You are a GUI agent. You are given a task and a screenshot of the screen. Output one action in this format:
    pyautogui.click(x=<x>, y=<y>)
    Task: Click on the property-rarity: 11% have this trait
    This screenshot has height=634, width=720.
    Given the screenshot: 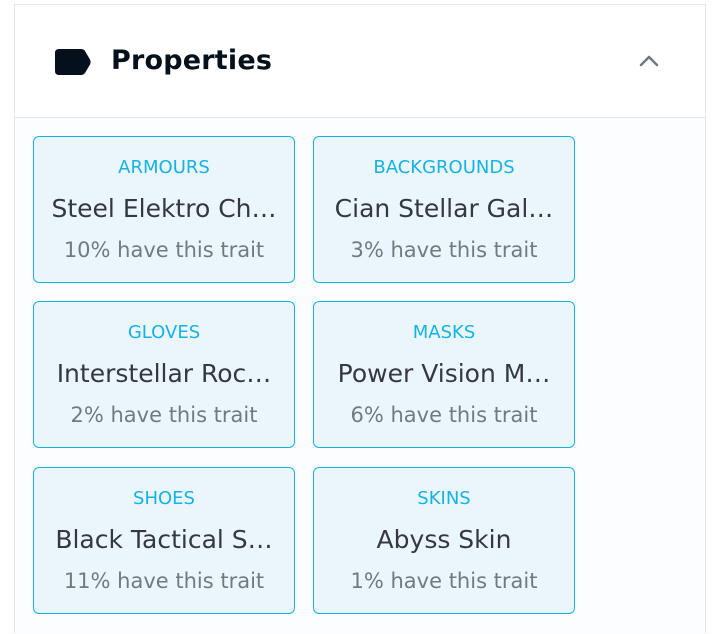 What is the action you would take?
    pyautogui.click(x=164, y=581)
    